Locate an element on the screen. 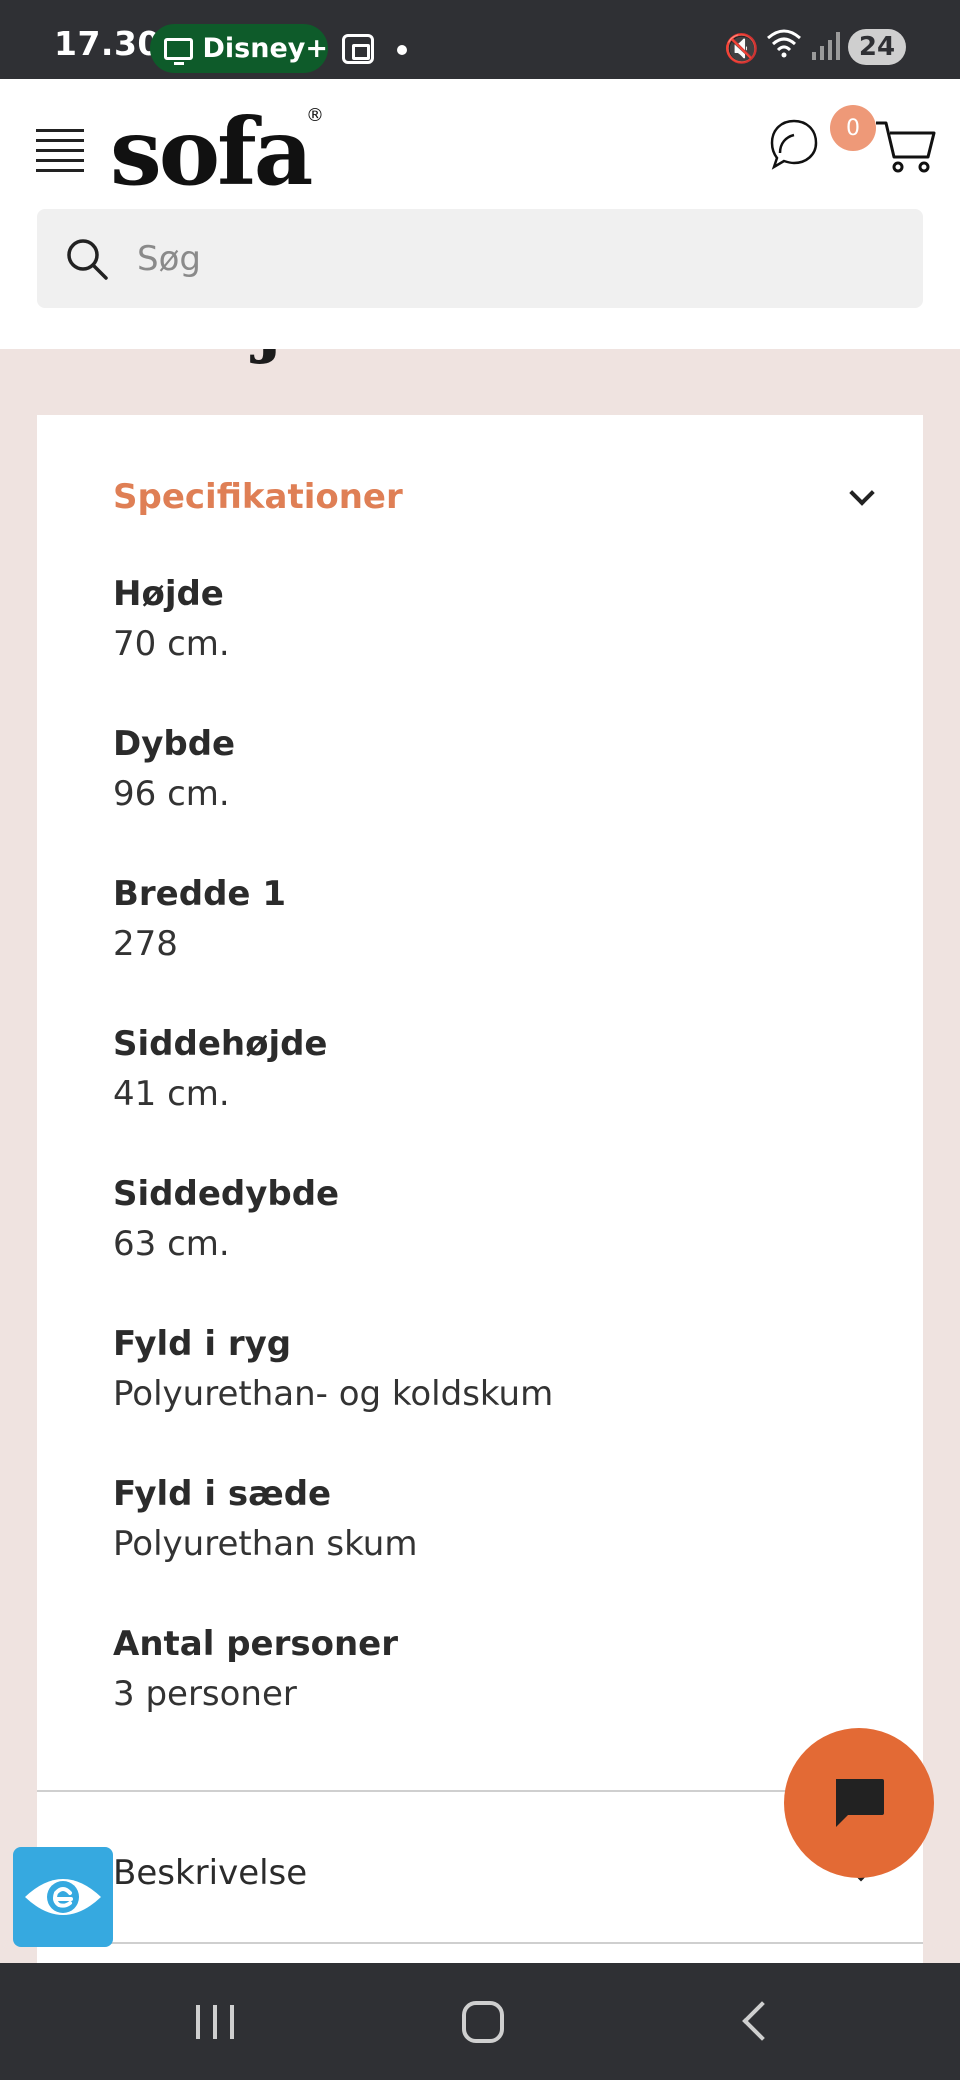 The height and width of the screenshot is (2080, 960). spec-item: Antal personer 3 personer is located at coordinates (493, 1695).